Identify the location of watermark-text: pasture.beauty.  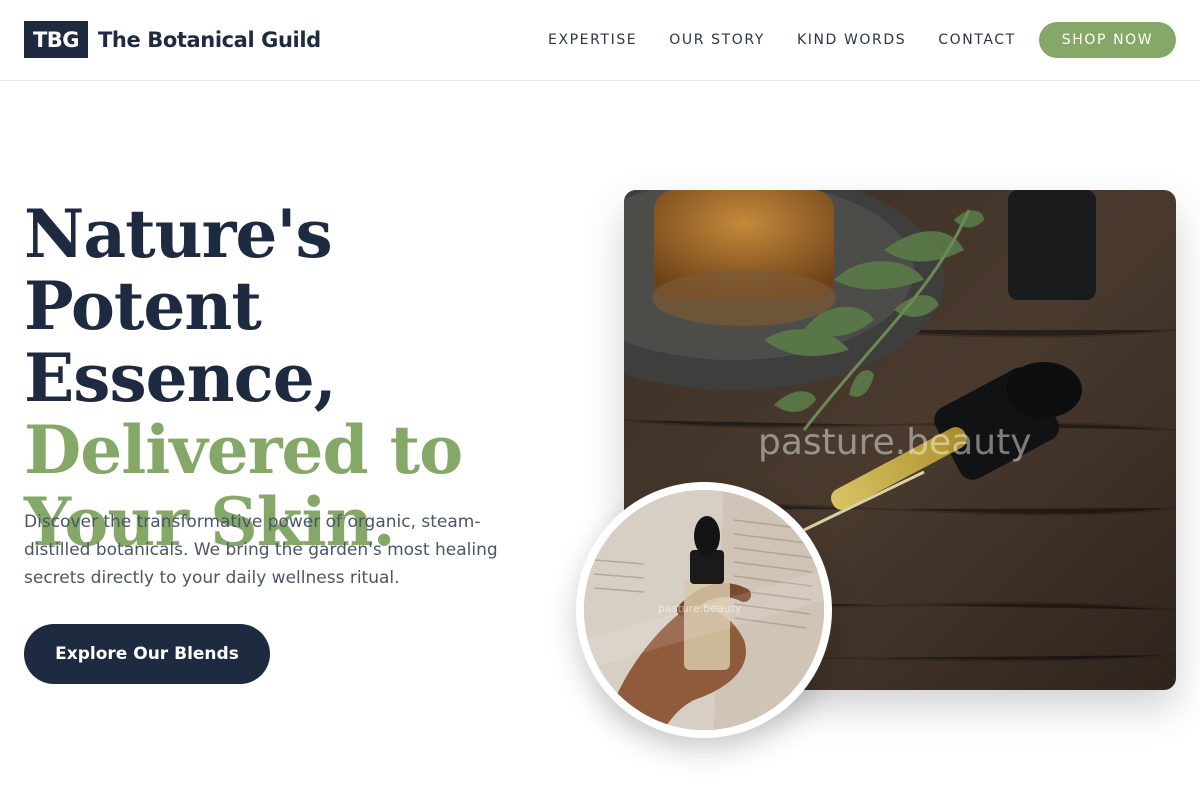
(895, 442).